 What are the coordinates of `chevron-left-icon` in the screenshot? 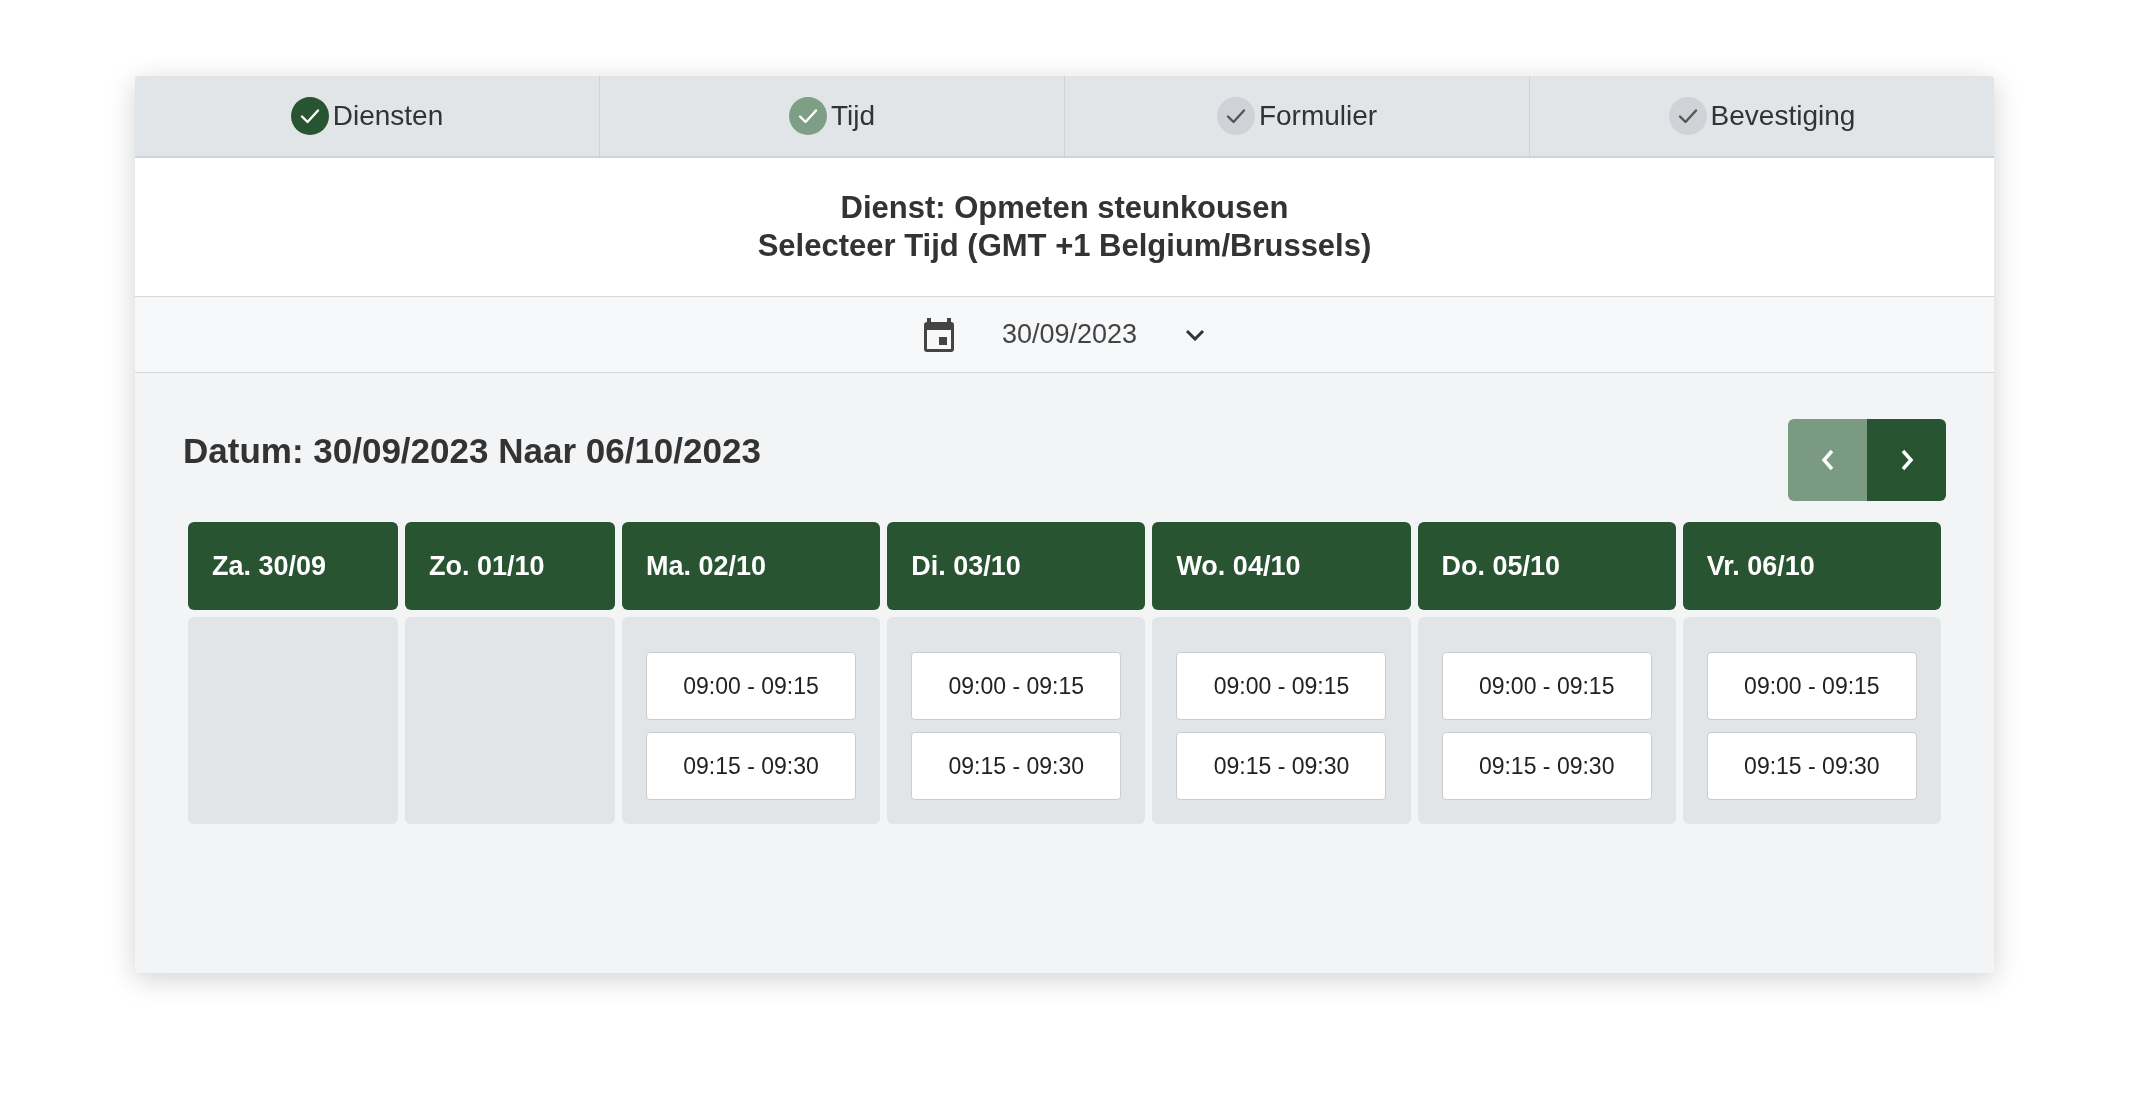 It's located at (1827, 460).